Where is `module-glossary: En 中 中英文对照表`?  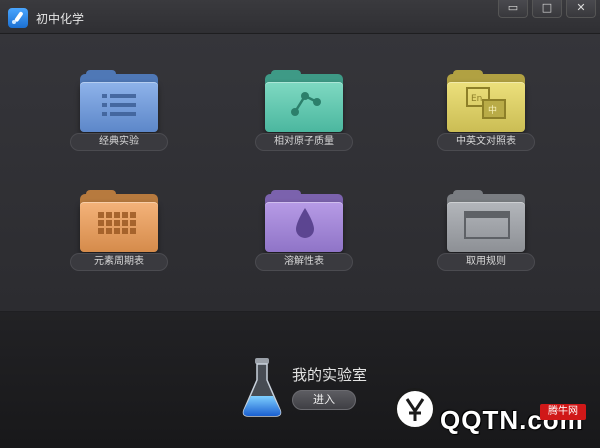
module-glossary: En 中 中英文对照表 is located at coordinates (480, 130).